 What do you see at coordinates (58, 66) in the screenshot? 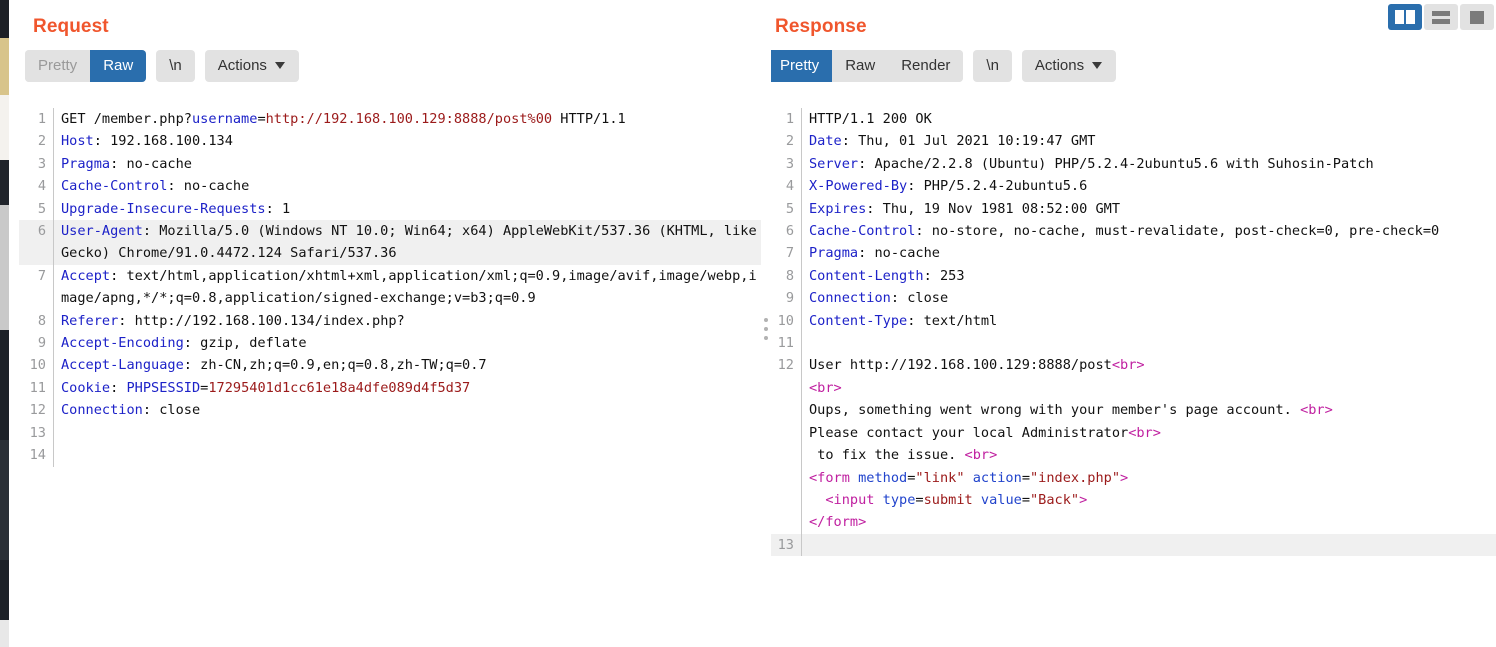
I see `request-tab-pretty: Pretty` at bounding box center [58, 66].